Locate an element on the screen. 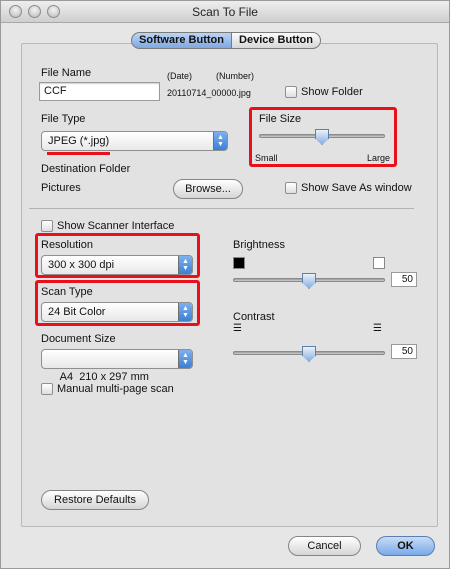 This screenshot has width=450, height=569. tab-device-button: Device Button is located at coordinates (276, 40).